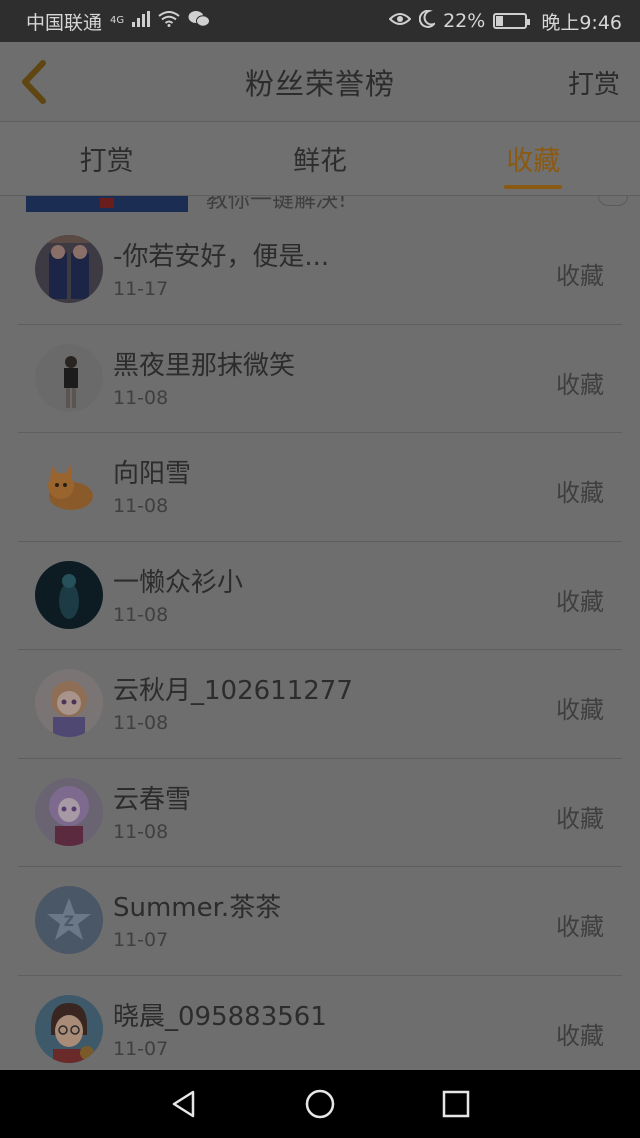 This screenshot has width=640, height=1138. What do you see at coordinates (512, 21) in the screenshot?
I see `battery-icon` at bounding box center [512, 21].